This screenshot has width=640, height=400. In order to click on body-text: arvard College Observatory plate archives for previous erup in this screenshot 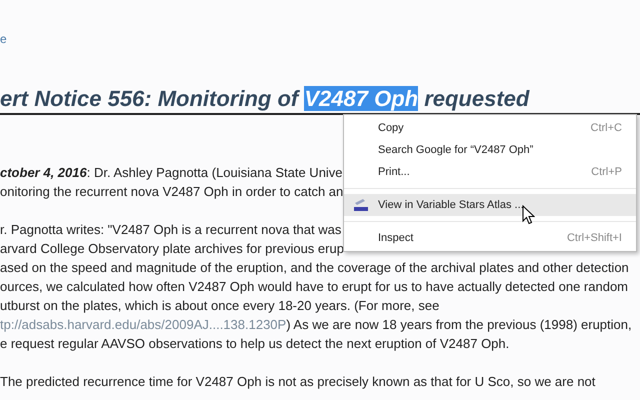, I will do `click(172, 248)`.